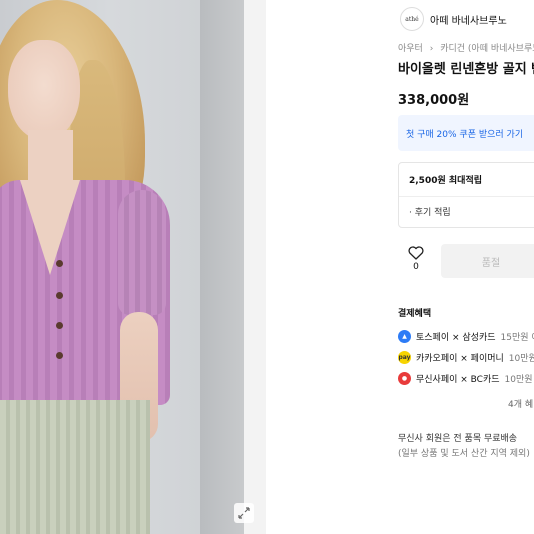 The width and height of the screenshot is (534, 534). Describe the element at coordinates (44, 90) in the screenshot. I see `model-face` at that location.